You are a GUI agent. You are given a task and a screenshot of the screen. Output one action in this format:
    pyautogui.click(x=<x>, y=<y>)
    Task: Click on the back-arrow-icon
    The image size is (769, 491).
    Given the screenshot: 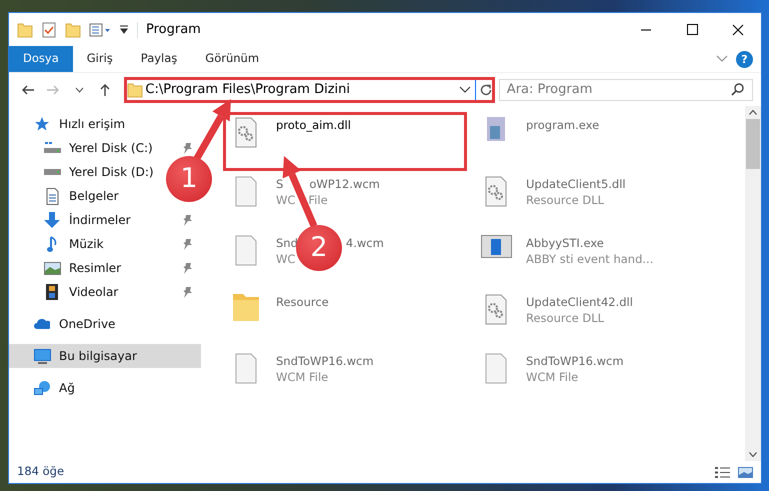 What is the action you would take?
    pyautogui.click(x=27, y=89)
    